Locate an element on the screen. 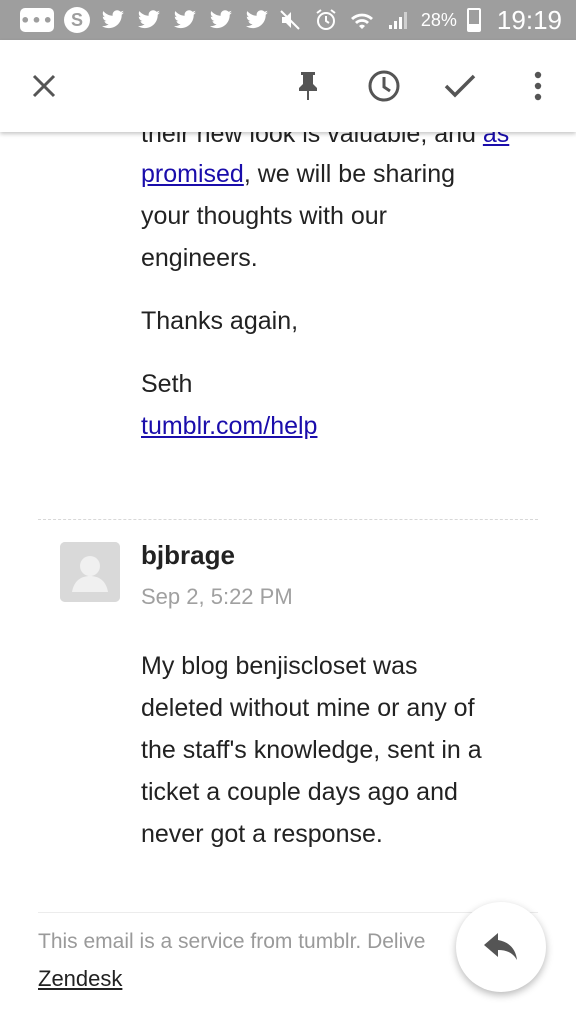  message-date: Sep 2, 5:22 PM is located at coordinates (217, 596).